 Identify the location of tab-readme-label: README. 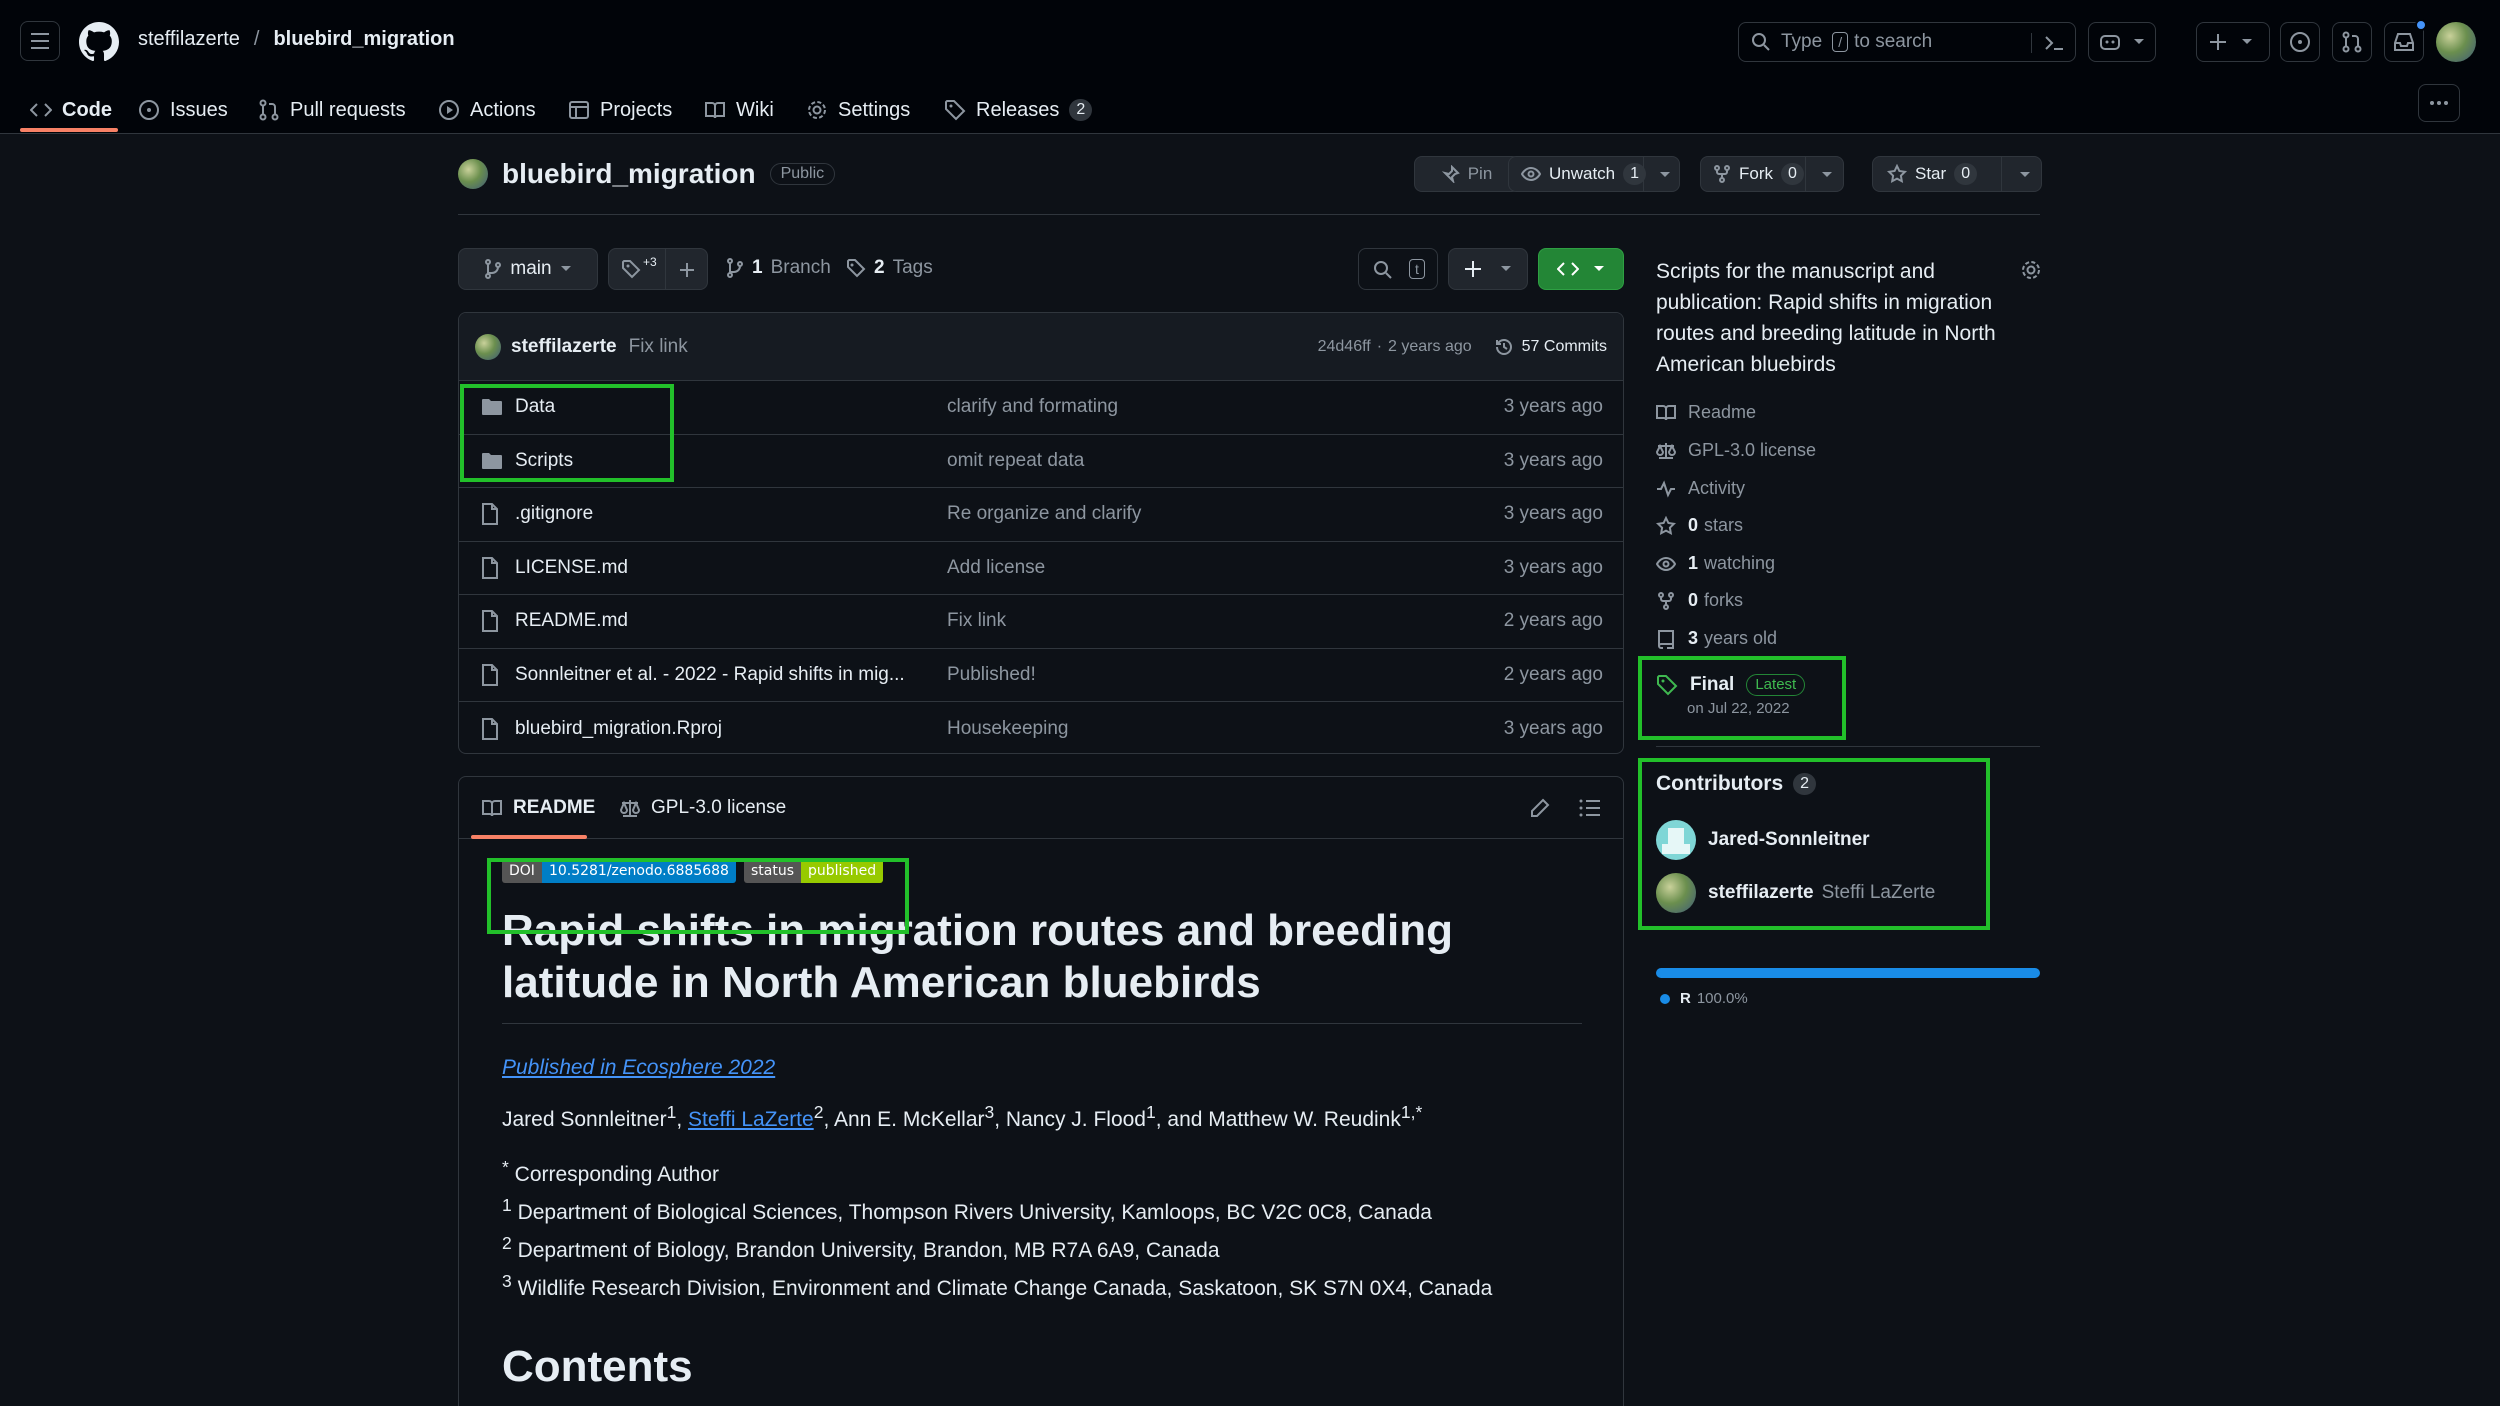
(554, 807).